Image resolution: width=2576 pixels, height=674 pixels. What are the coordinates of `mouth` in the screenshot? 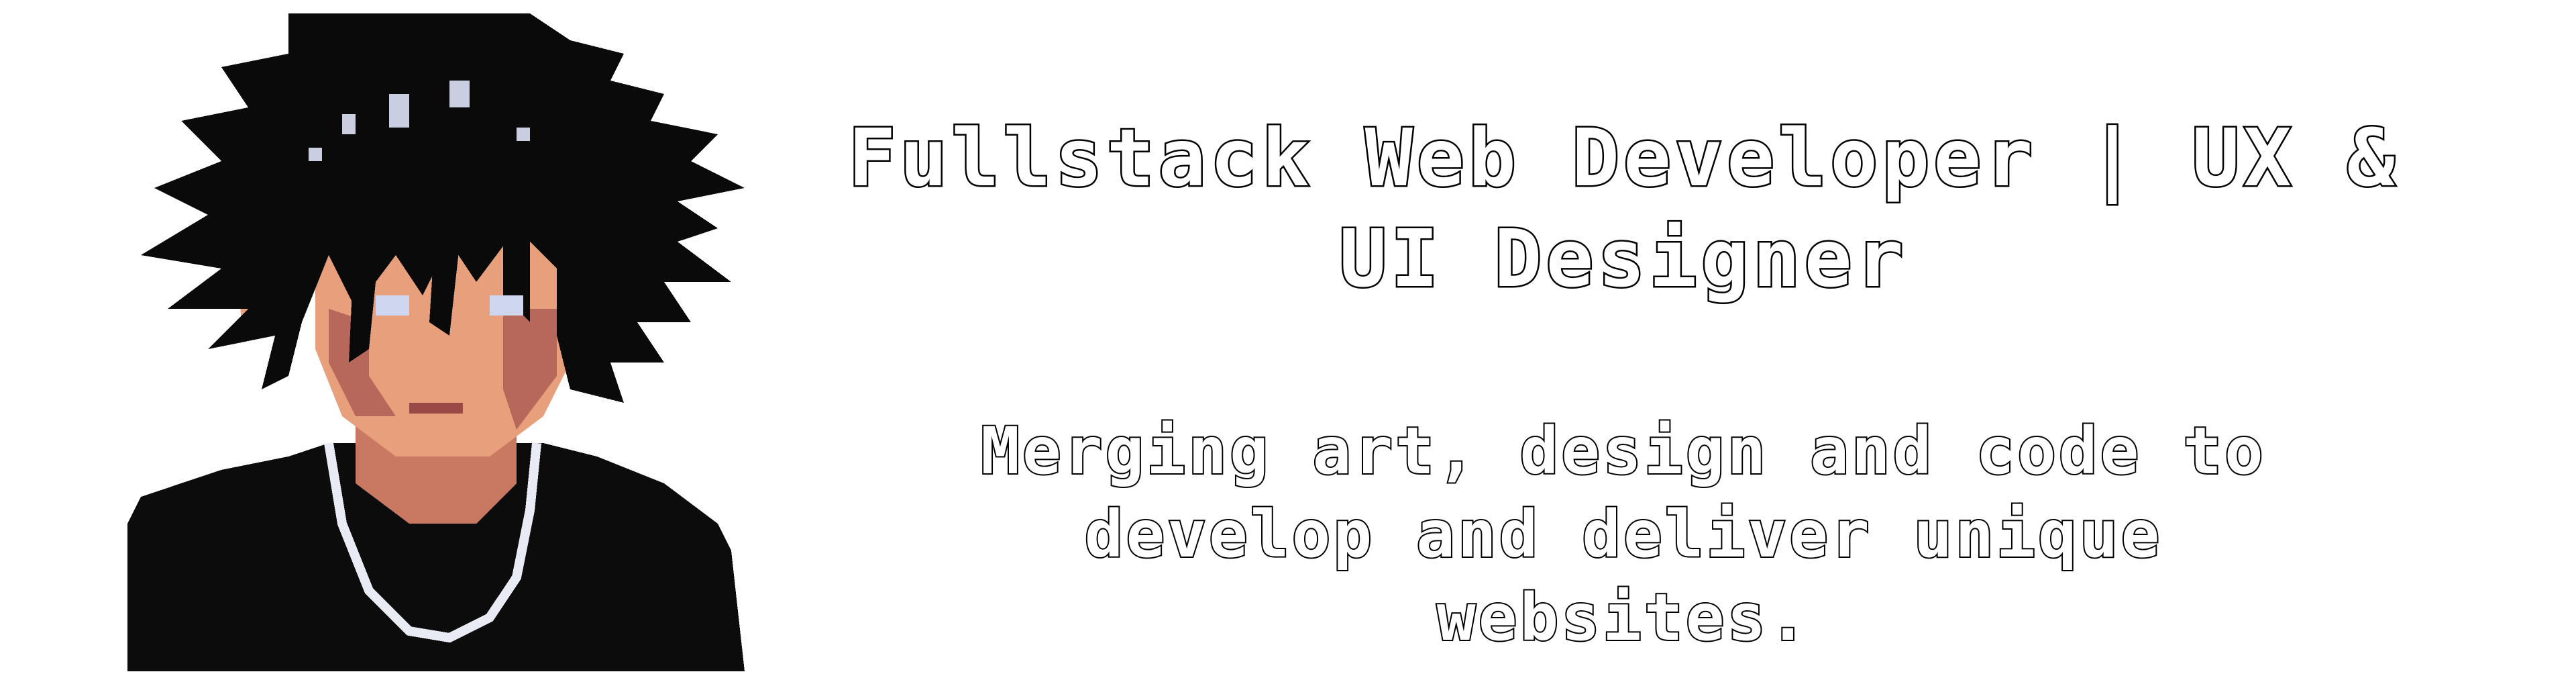 It's located at (436, 408).